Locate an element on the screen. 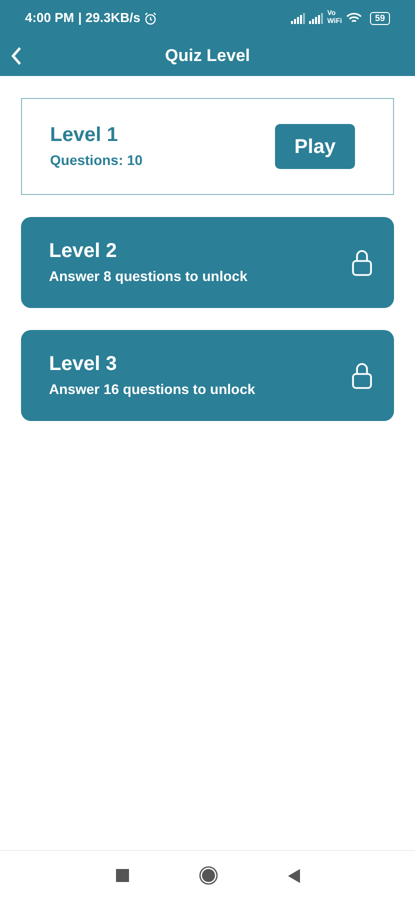 Image resolution: width=415 pixels, height=900 pixels. network-speed: | 29.3KB/s is located at coordinates (109, 18).